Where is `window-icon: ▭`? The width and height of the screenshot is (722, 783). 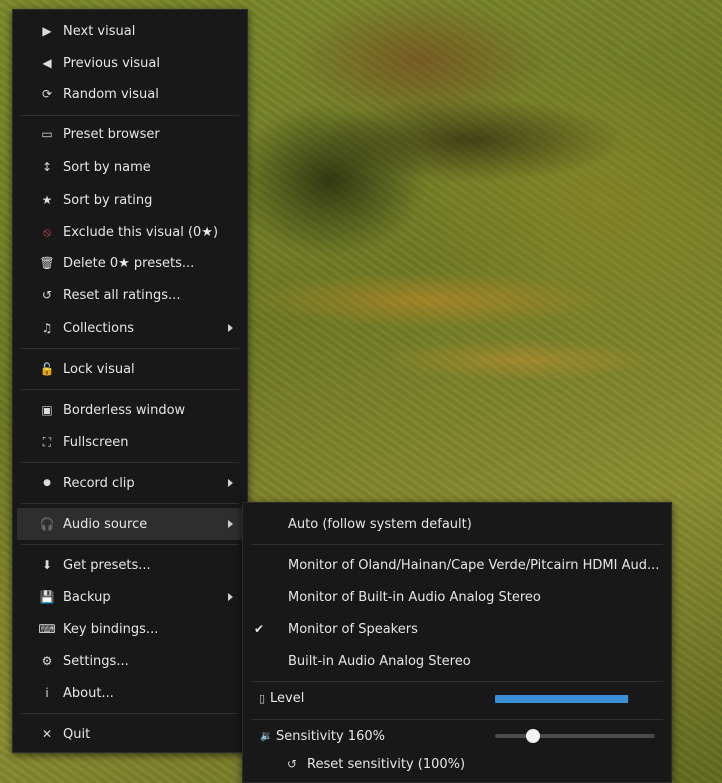
window-icon: ▭ is located at coordinates (47, 134).